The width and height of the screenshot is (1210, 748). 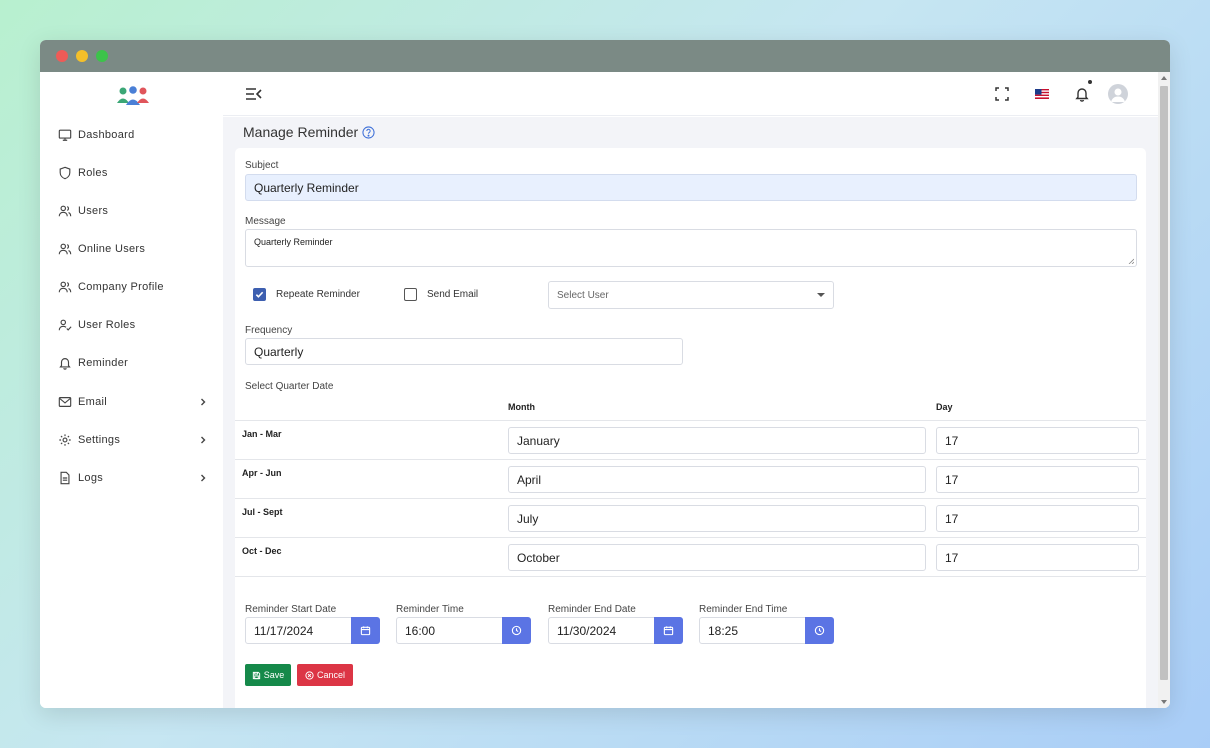 What do you see at coordinates (133, 173) in the screenshot?
I see `sidebar-item-roles: Roles` at bounding box center [133, 173].